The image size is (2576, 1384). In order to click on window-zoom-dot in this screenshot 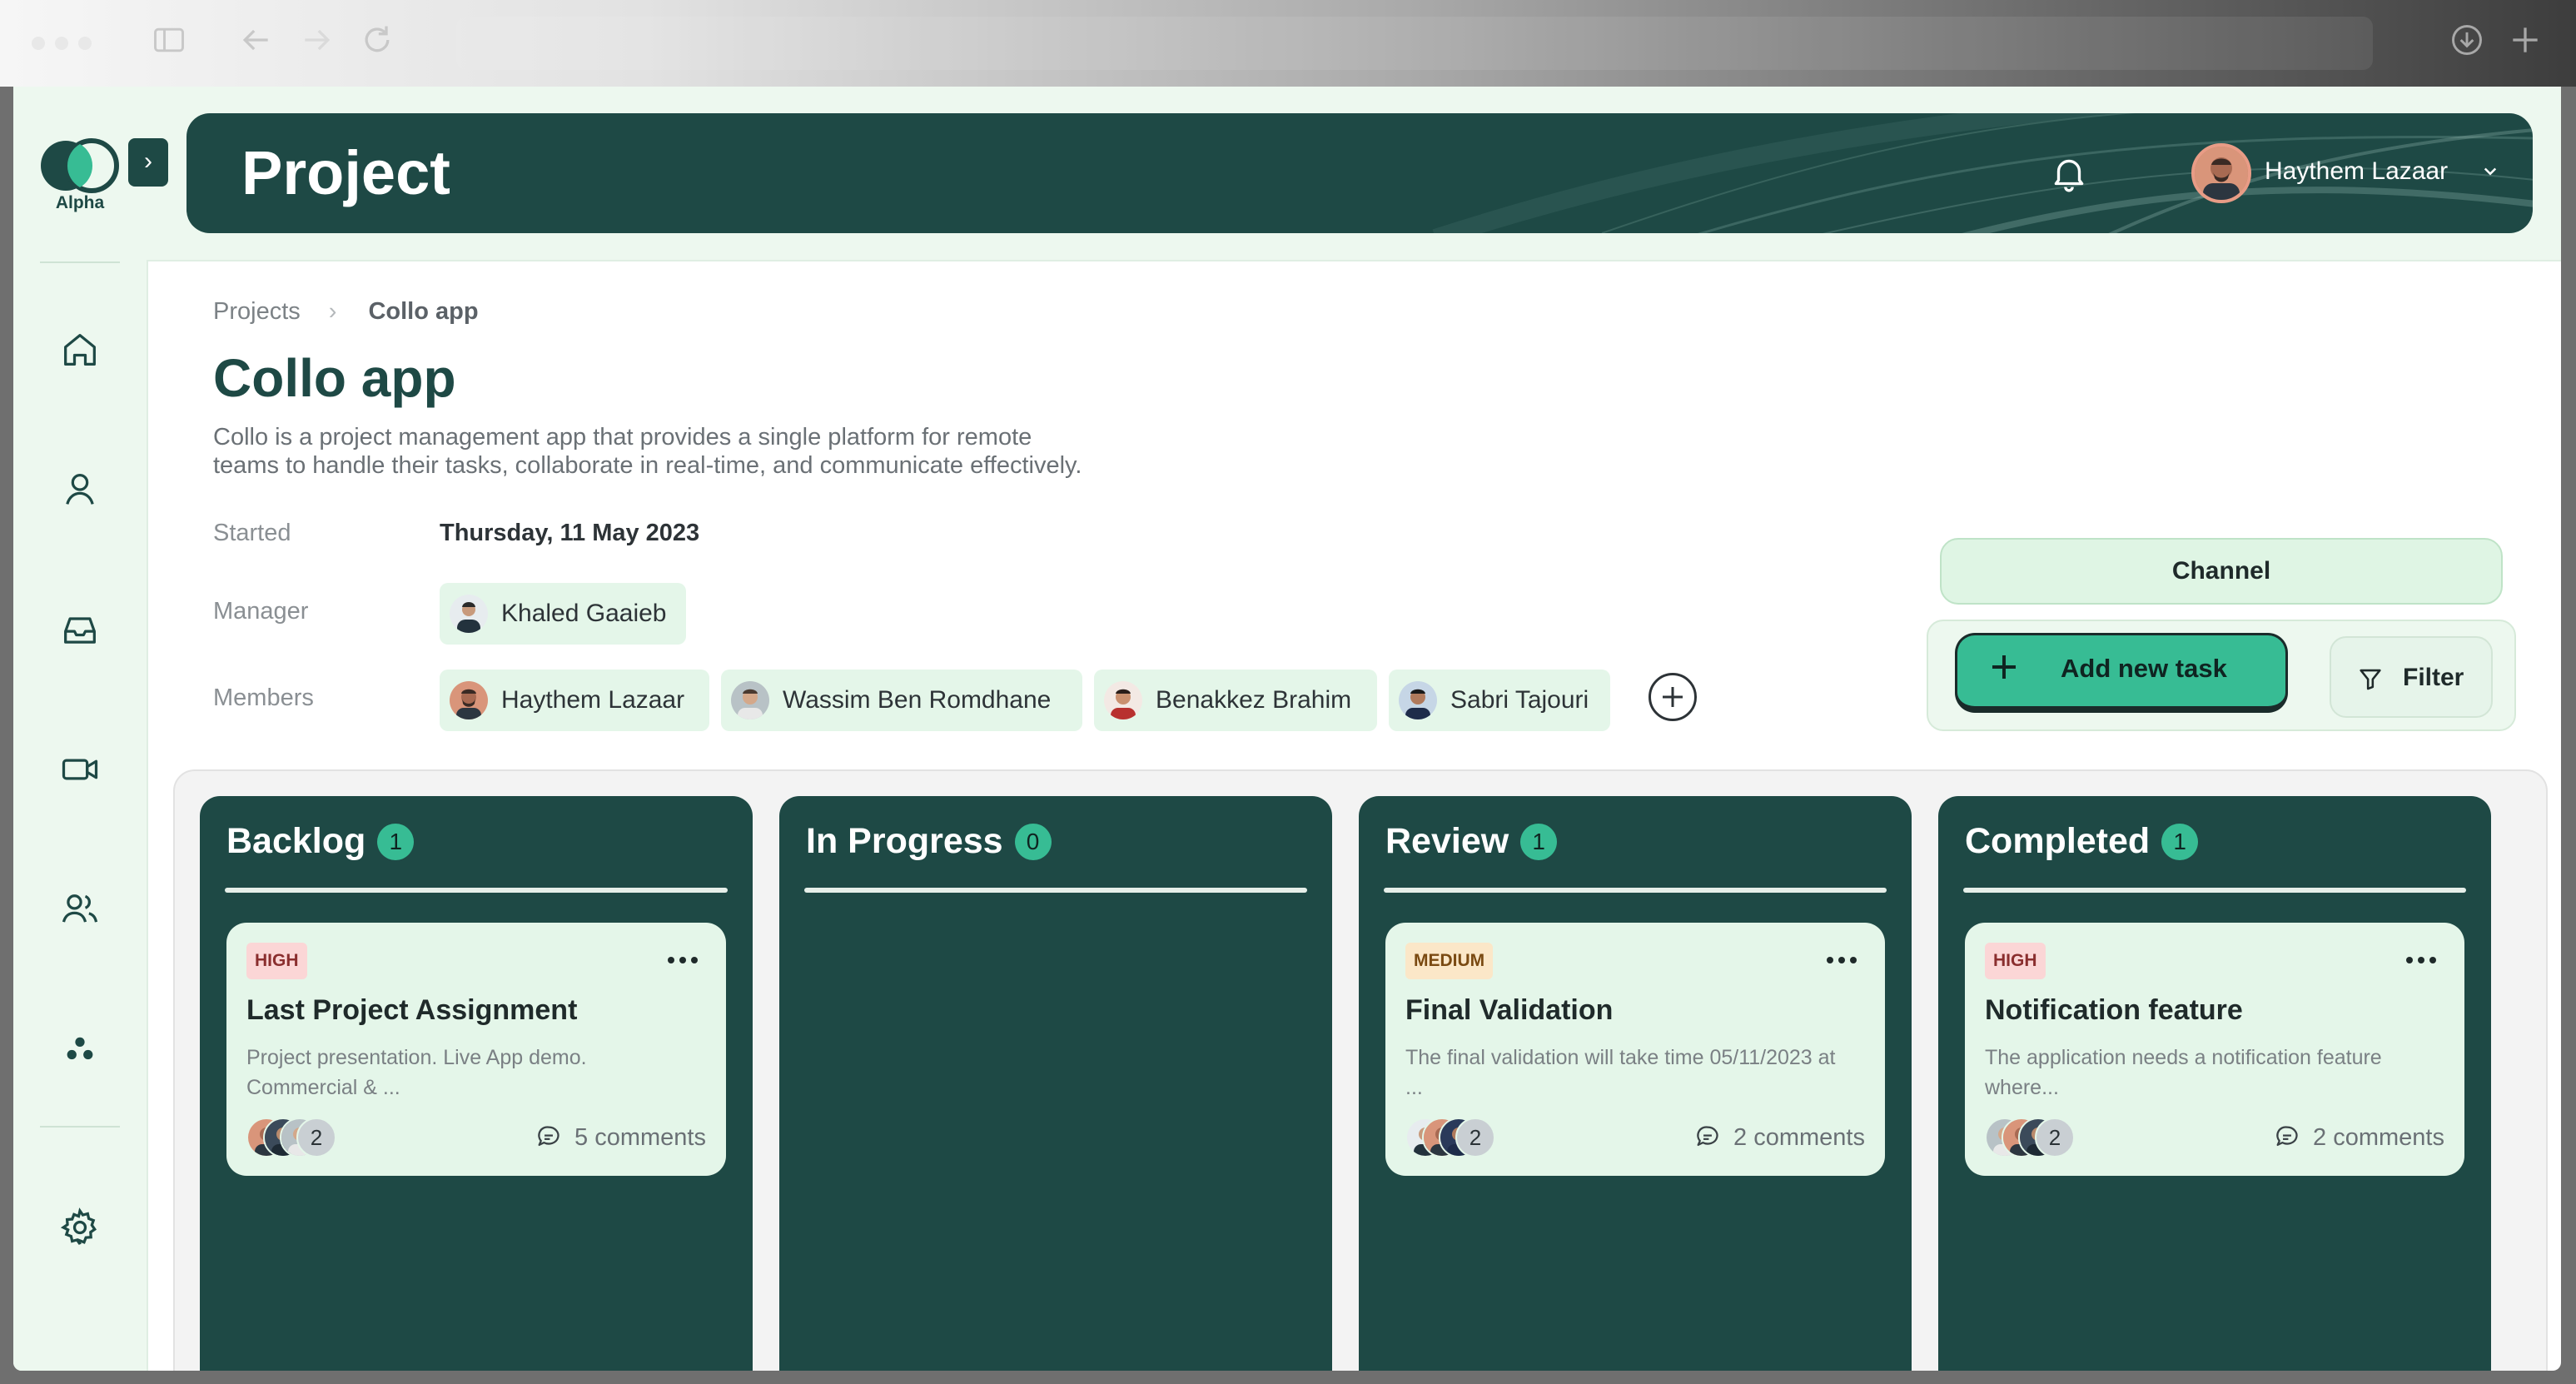, I will do `click(85, 44)`.